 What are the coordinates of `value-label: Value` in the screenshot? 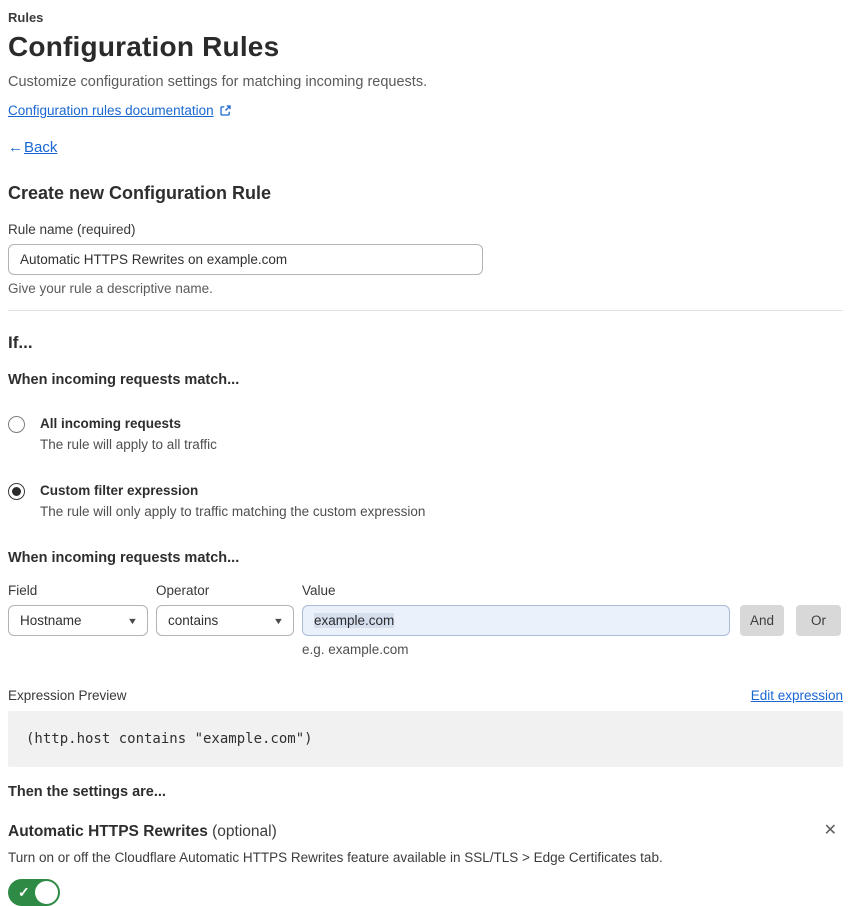 It's located at (319, 590).